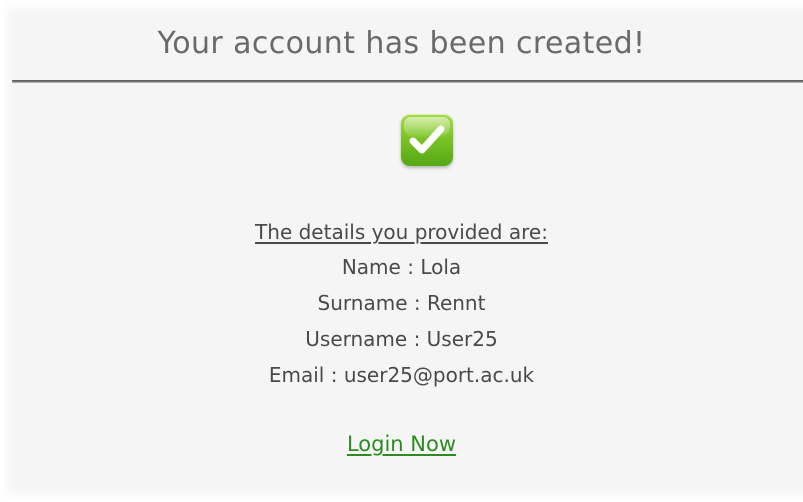  I want to click on detail-label: Name, so click(371, 267).